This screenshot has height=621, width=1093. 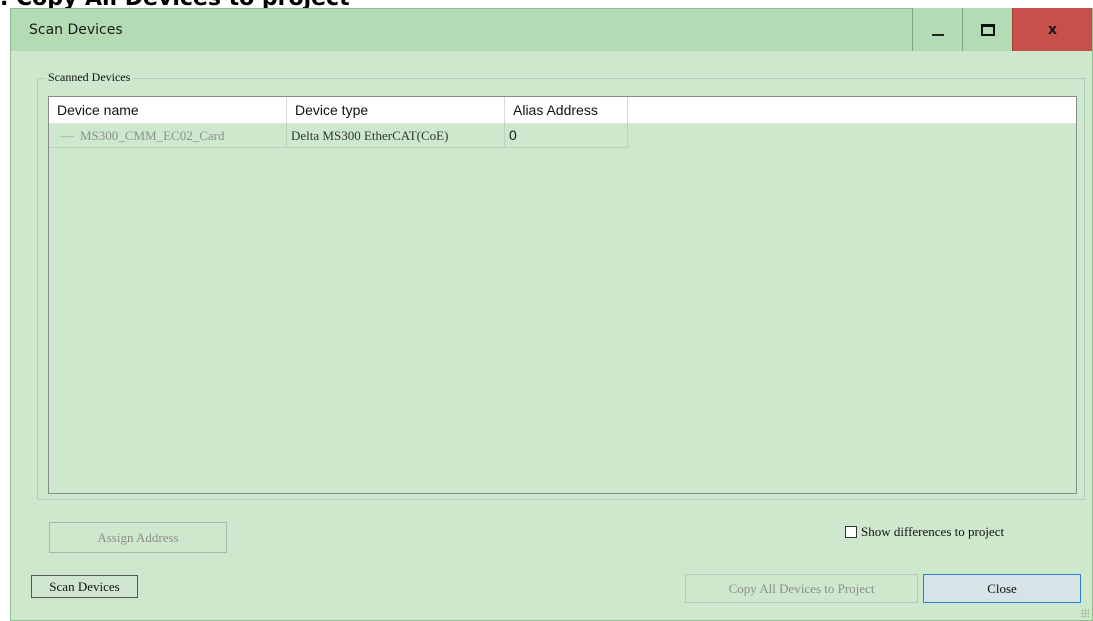 What do you see at coordinates (152, 135) in the screenshot?
I see `device-name-value: MS300_CMM_EC02_Card` at bounding box center [152, 135].